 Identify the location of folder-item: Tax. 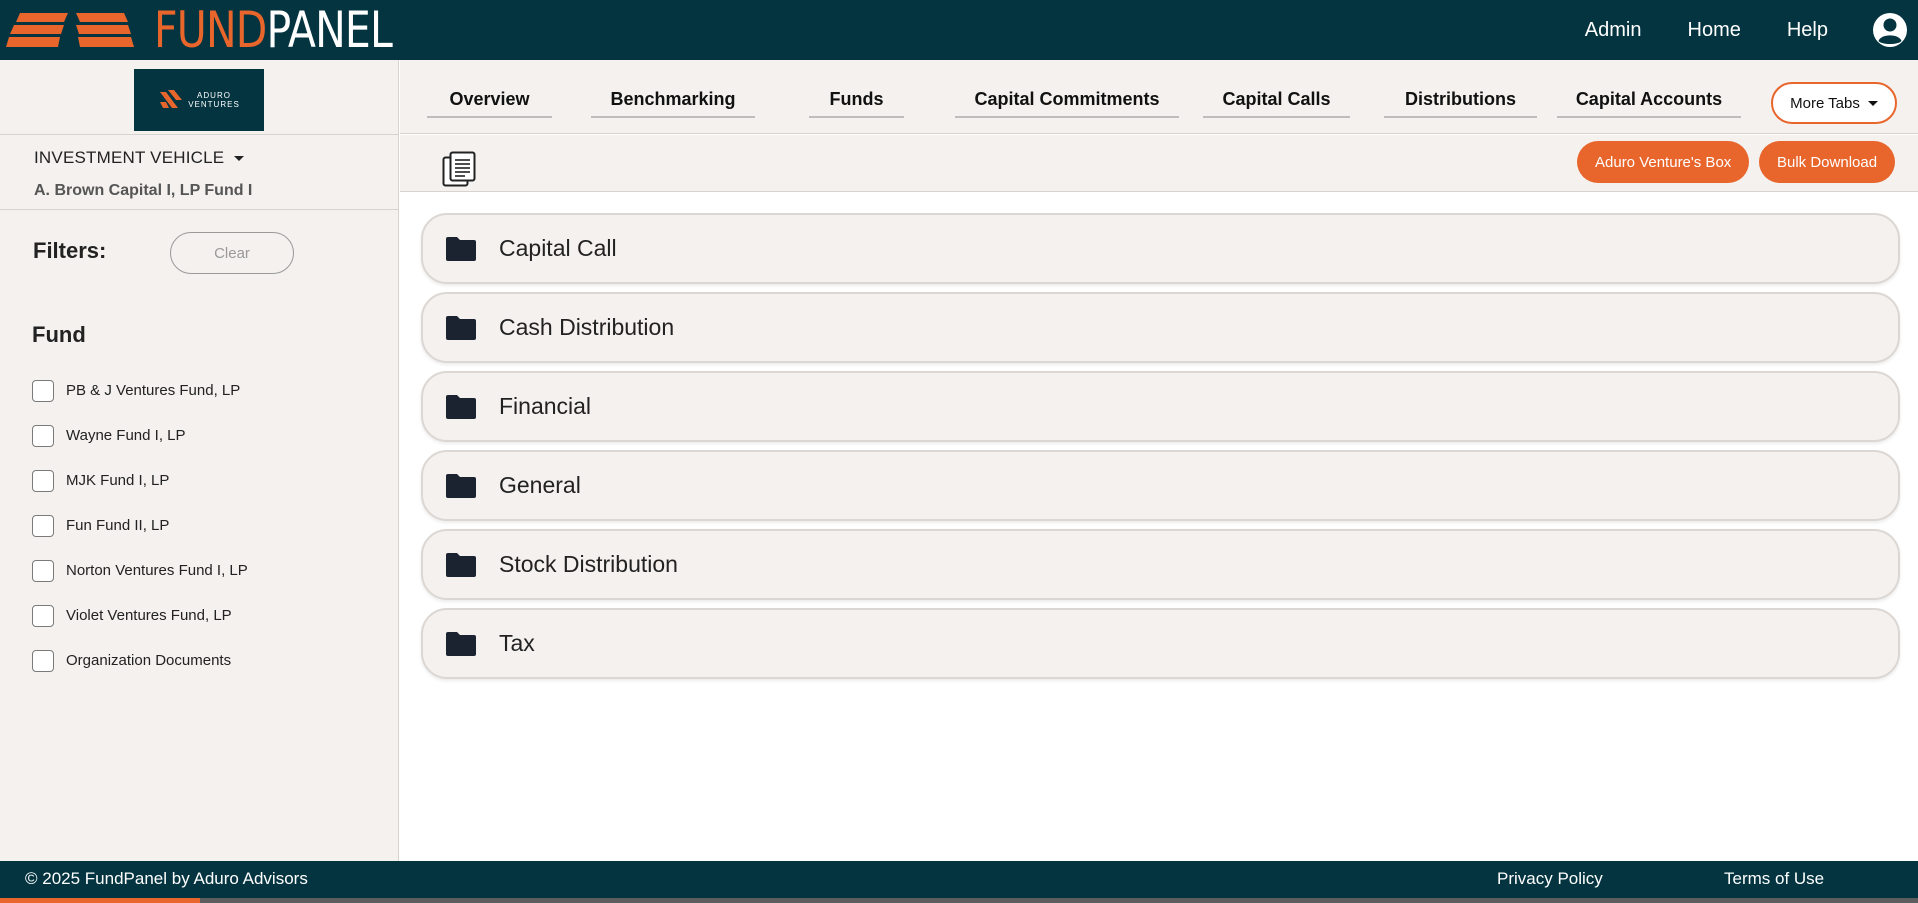
(1160, 643).